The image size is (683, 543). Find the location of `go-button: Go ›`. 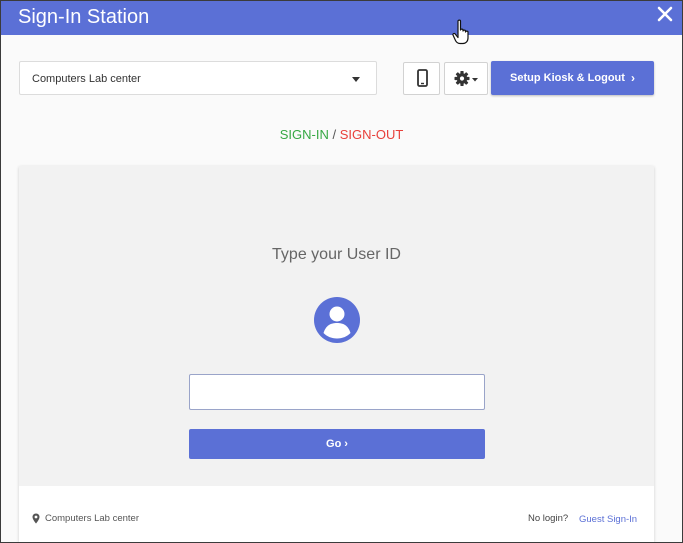

go-button: Go › is located at coordinates (337, 444).